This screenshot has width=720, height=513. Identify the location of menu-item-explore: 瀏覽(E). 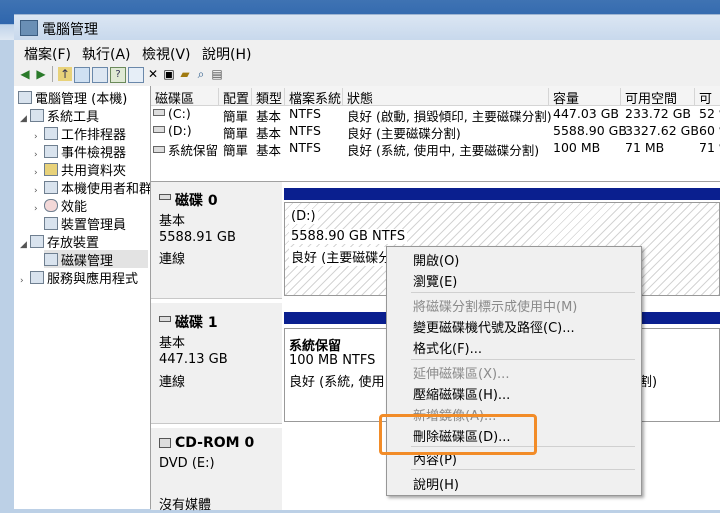
(435, 280).